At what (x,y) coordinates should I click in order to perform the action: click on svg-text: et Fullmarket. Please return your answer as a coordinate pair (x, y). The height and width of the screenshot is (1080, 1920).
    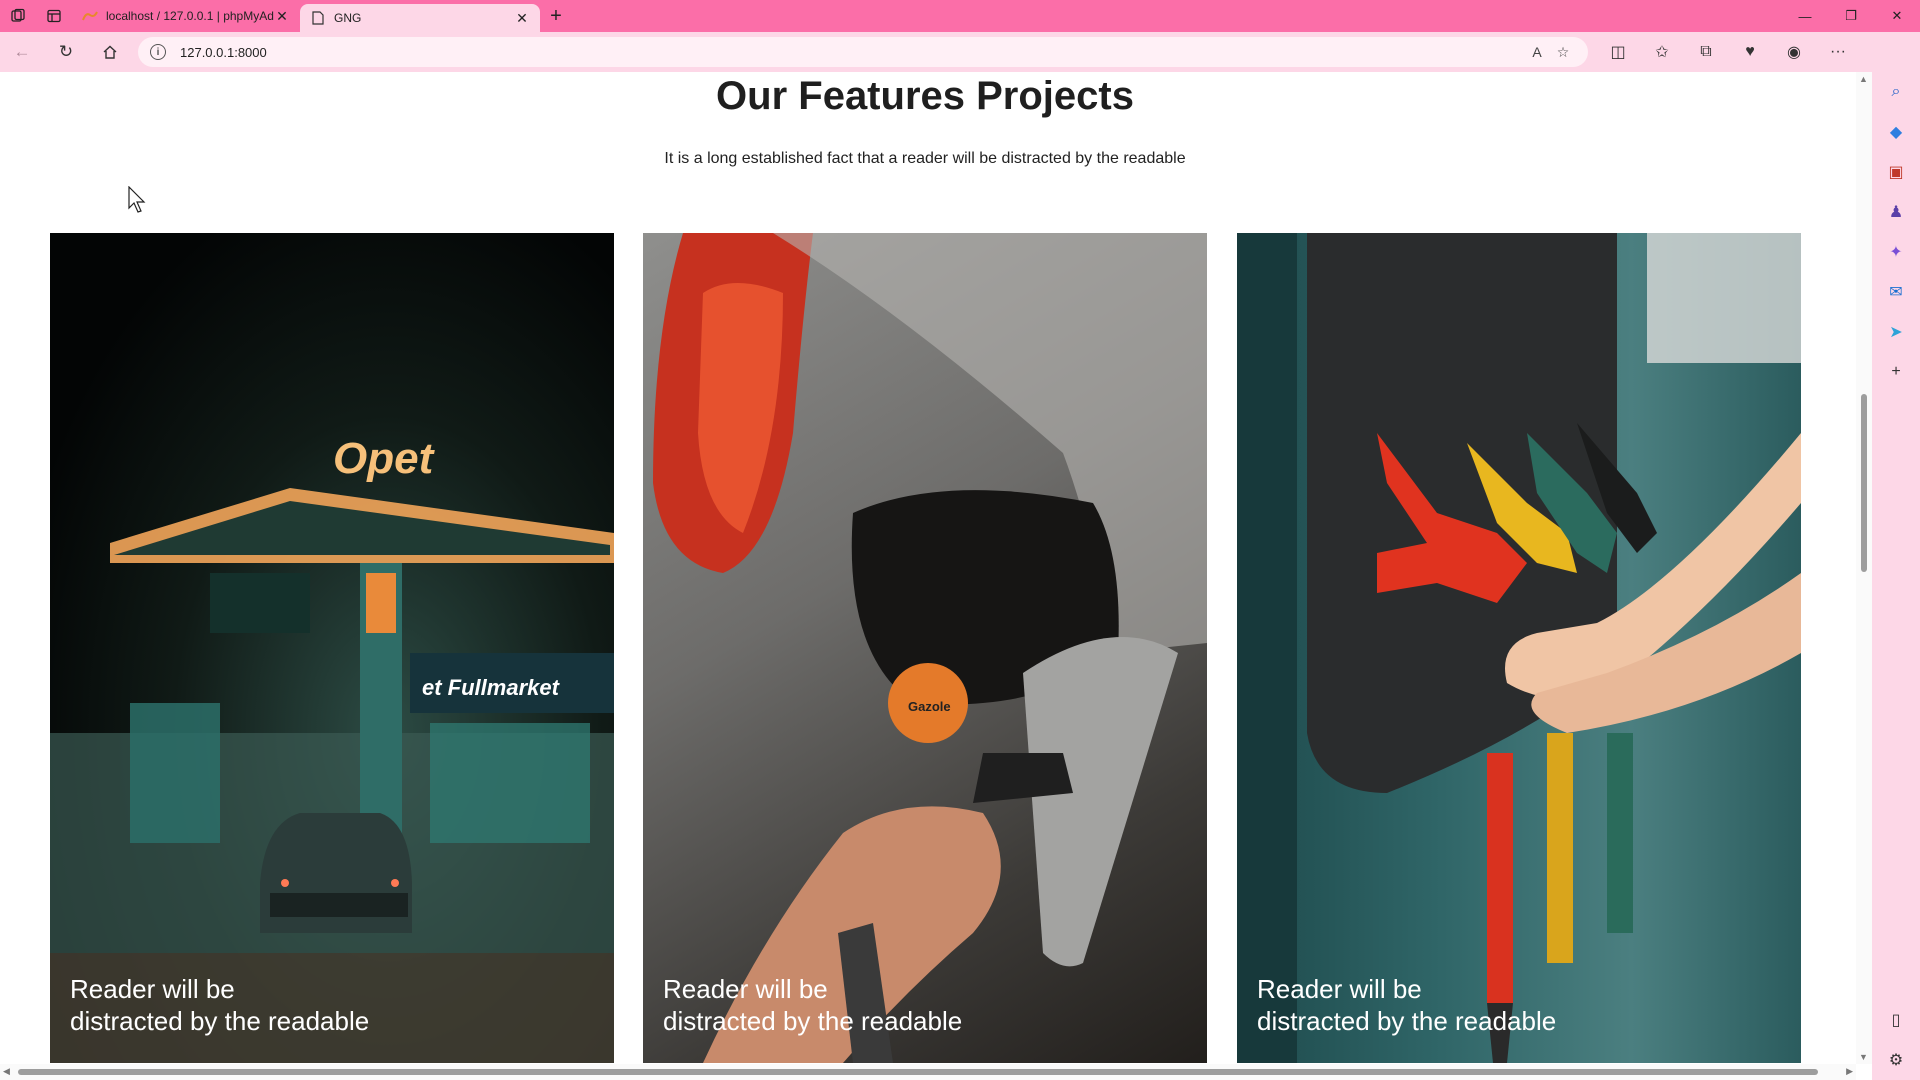
    Looking at the image, I should click on (491, 687).